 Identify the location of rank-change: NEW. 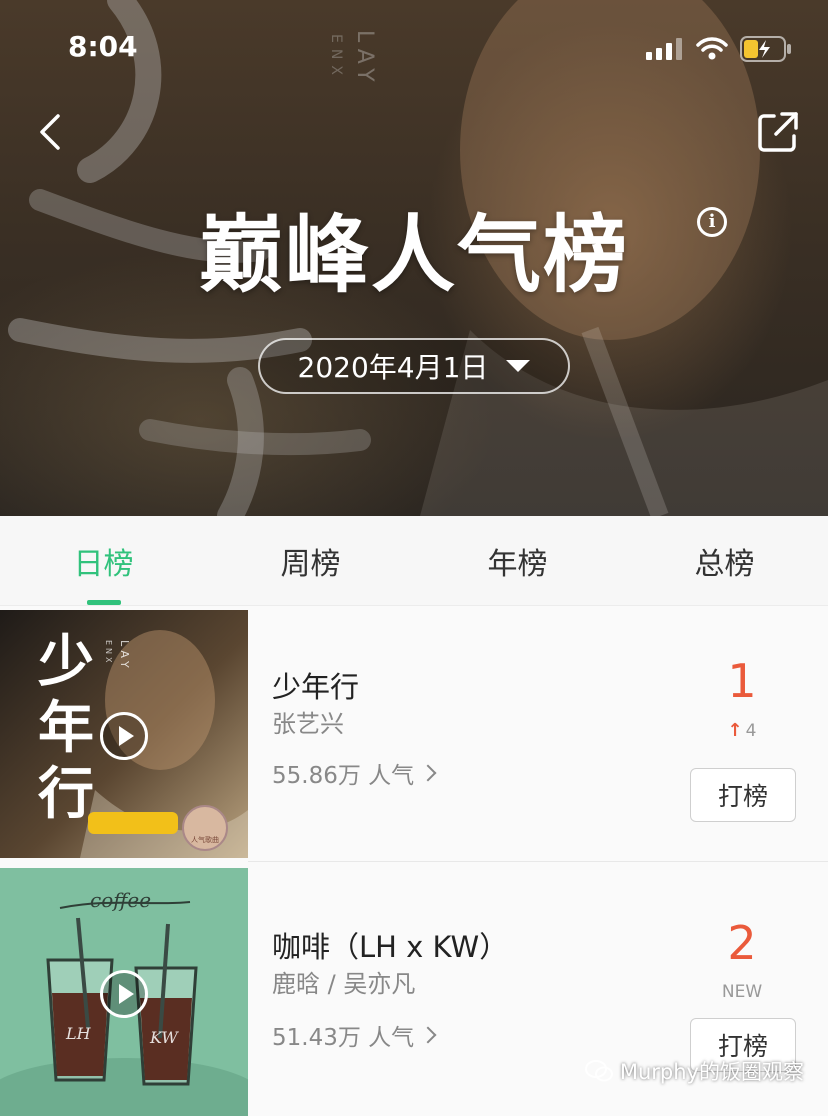
(742, 992).